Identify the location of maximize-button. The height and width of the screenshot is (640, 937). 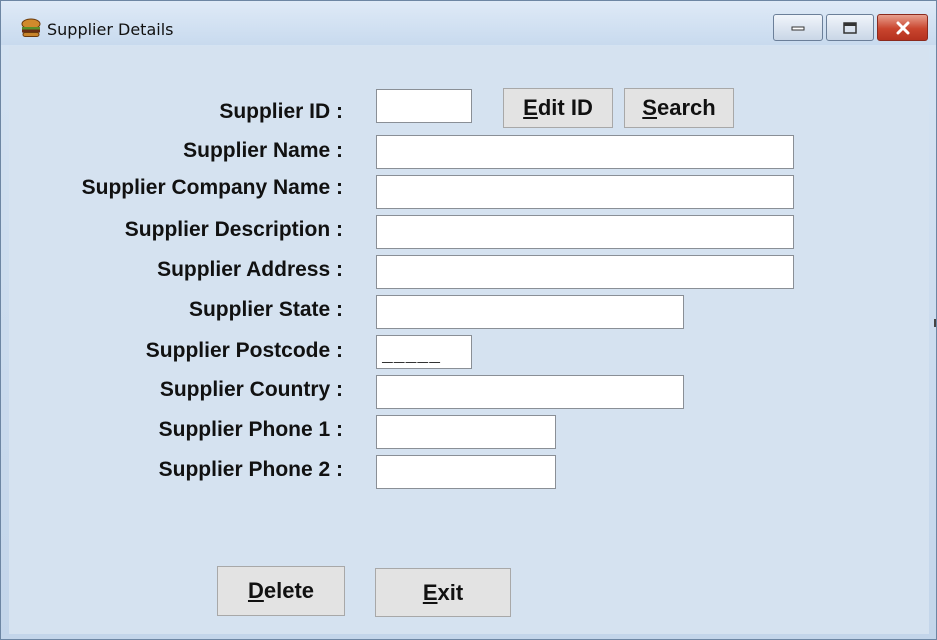
(850, 27).